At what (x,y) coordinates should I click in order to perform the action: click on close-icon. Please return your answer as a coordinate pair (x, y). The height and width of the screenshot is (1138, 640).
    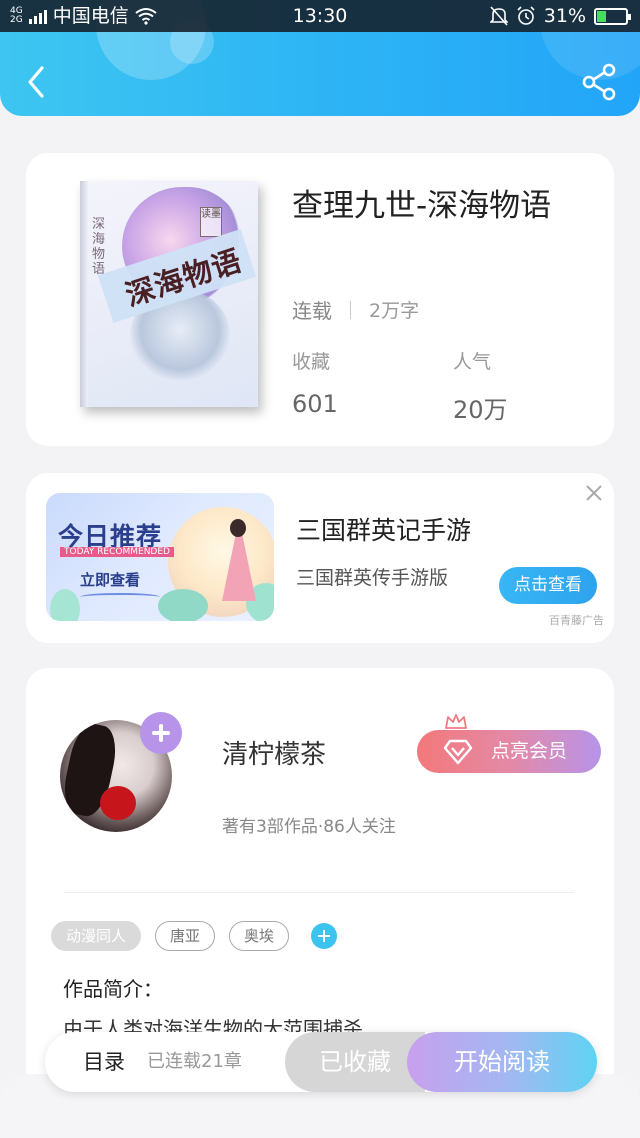
    Looking at the image, I should click on (594, 493).